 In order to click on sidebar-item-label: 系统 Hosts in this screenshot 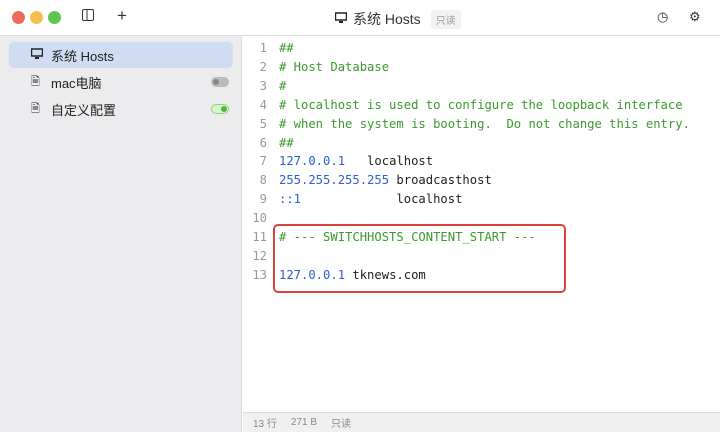, I will do `click(82, 56)`.